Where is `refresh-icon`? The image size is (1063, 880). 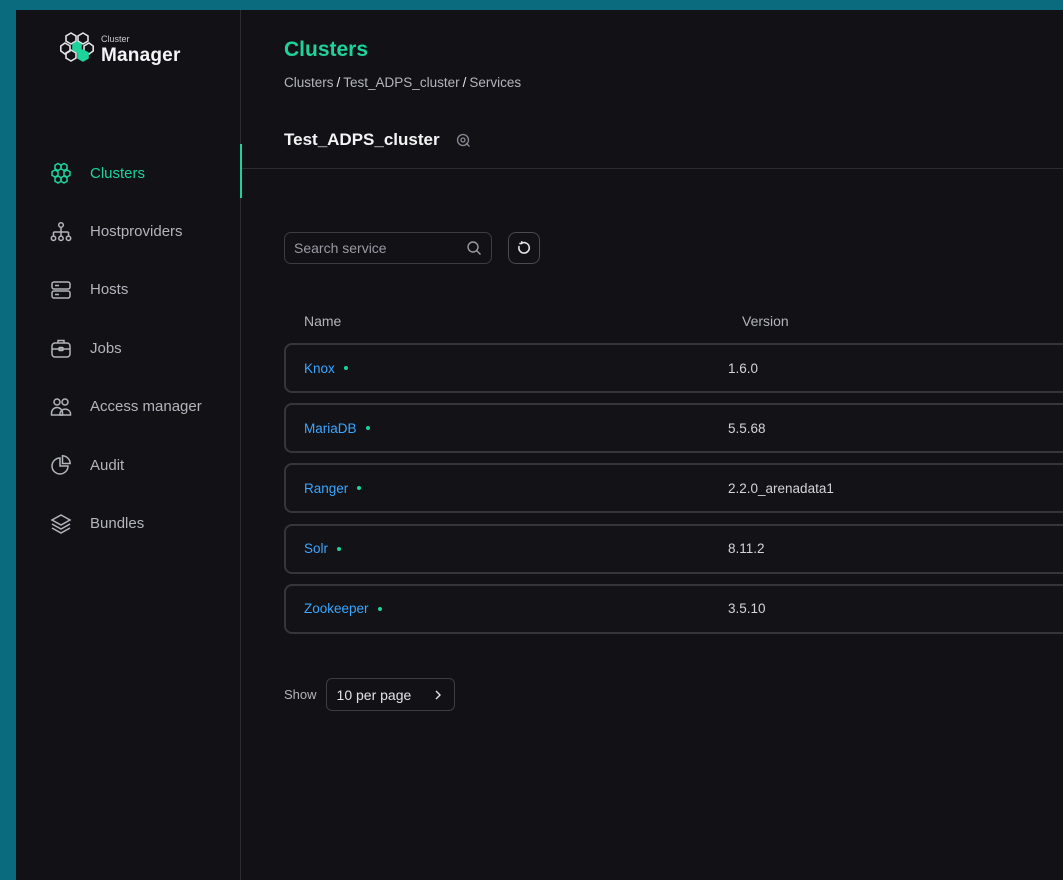 refresh-icon is located at coordinates (524, 248).